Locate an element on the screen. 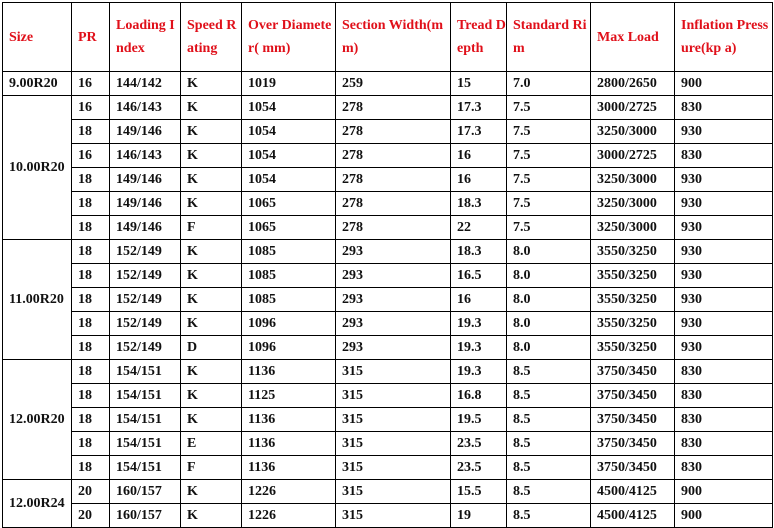  cell-section-width: 278 is located at coordinates (393, 203).